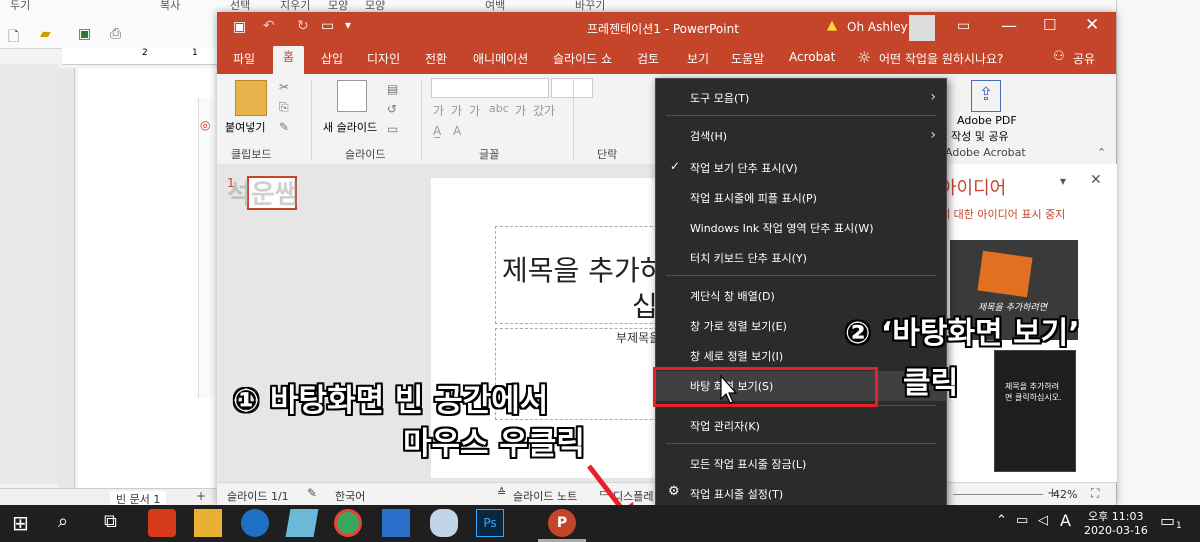 Image resolution: width=1200 pixels, height=542 pixels. Describe the element at coordinates (1065, 520) in the screenshot. I see `ime-indicator: A` at that location.